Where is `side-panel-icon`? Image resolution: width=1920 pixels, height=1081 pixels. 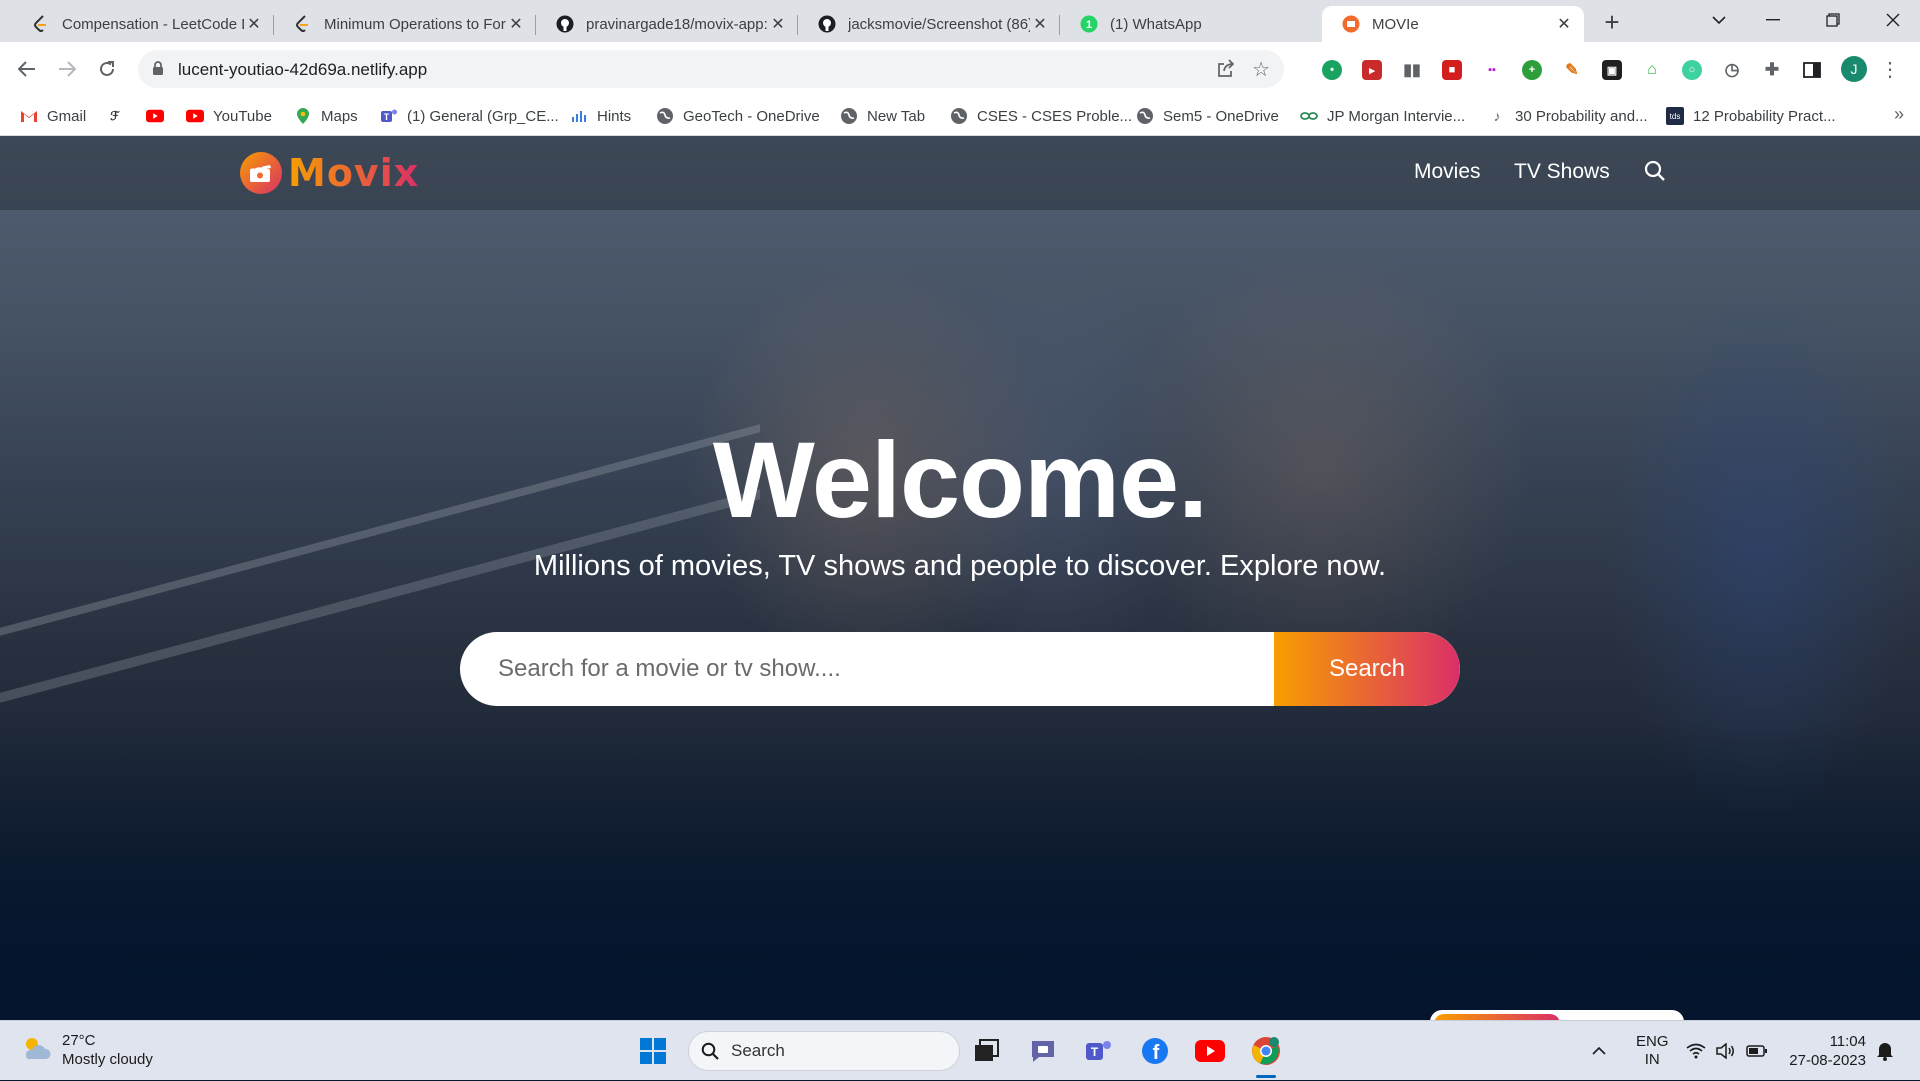
side-panel-icon is located at coordinates (1812, 70).